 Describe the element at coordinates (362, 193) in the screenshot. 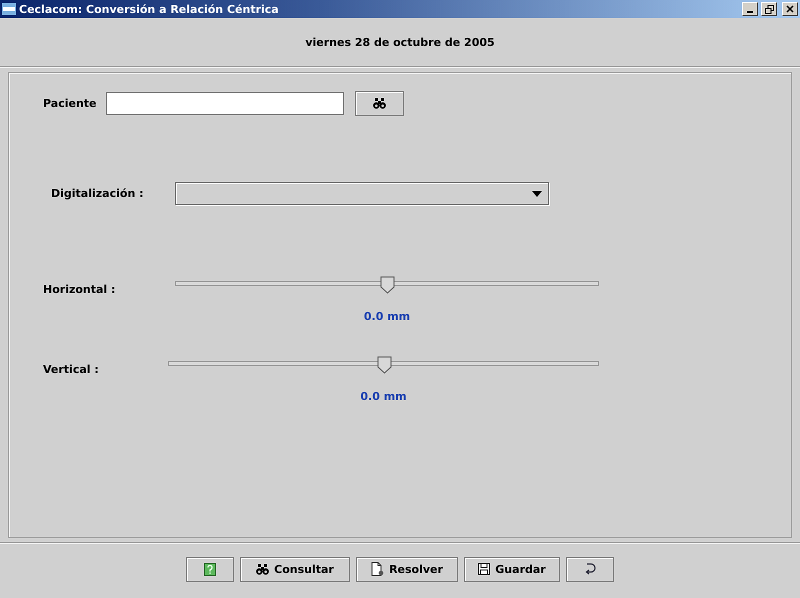

I see `digitization-dropdown` at that location.